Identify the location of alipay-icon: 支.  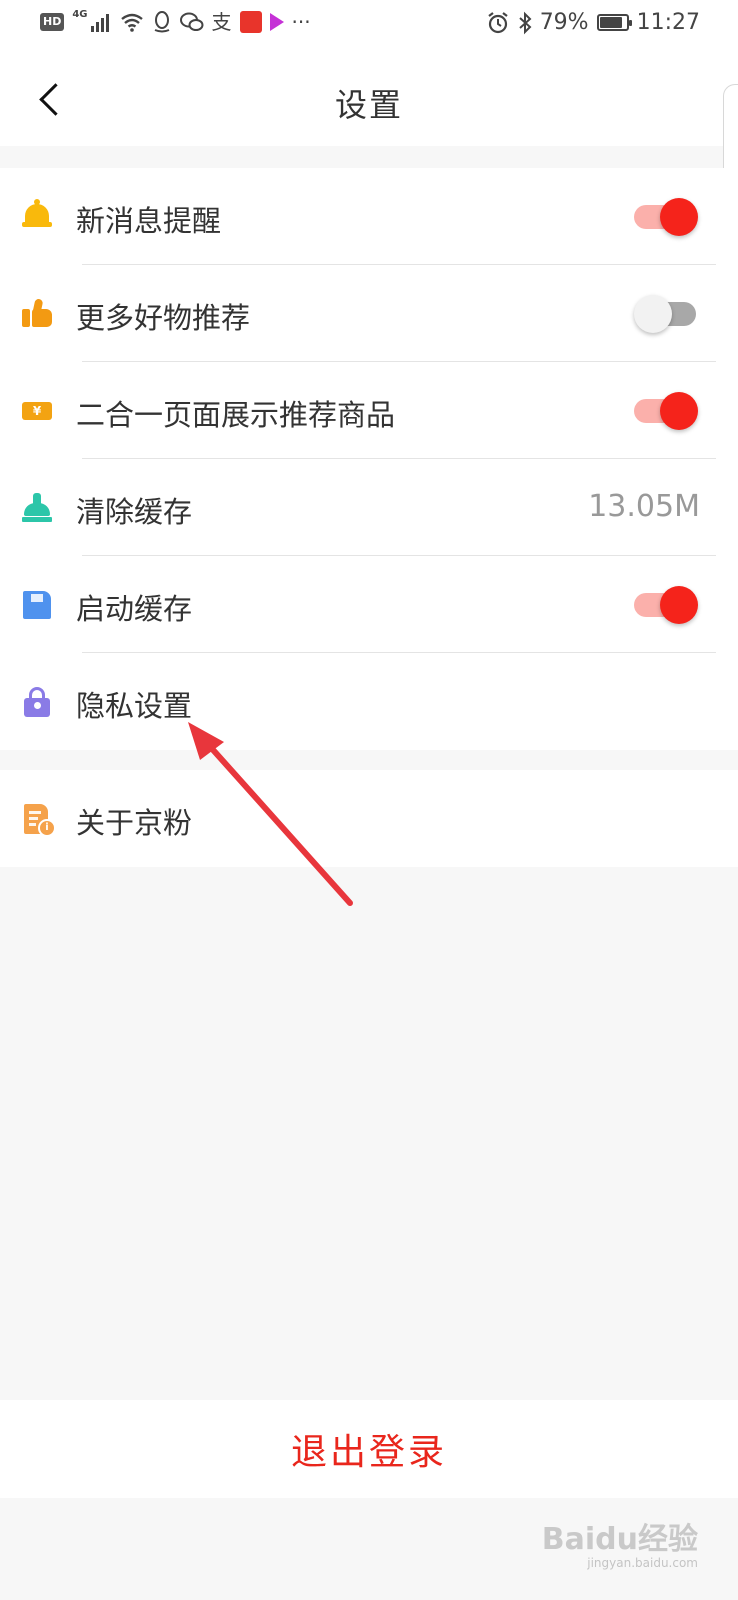
(221, 22).